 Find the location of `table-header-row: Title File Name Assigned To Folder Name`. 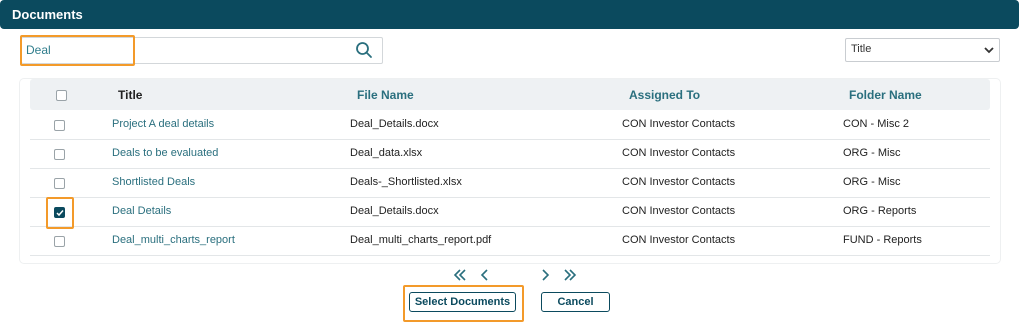

table-header-row: Title File Name Assigned To Folder Name is located at coordinates (510, 94).